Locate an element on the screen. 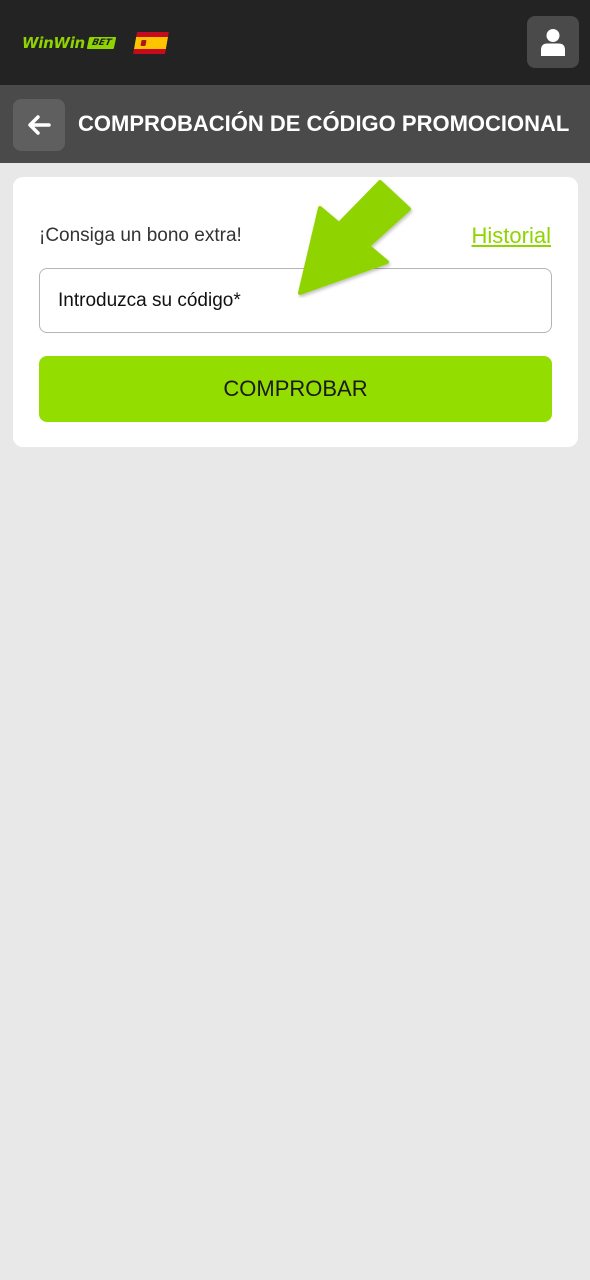 The width and height of the screenshot is (590, 1280). logo-text: WinWin is located at coordinates (53, 43).